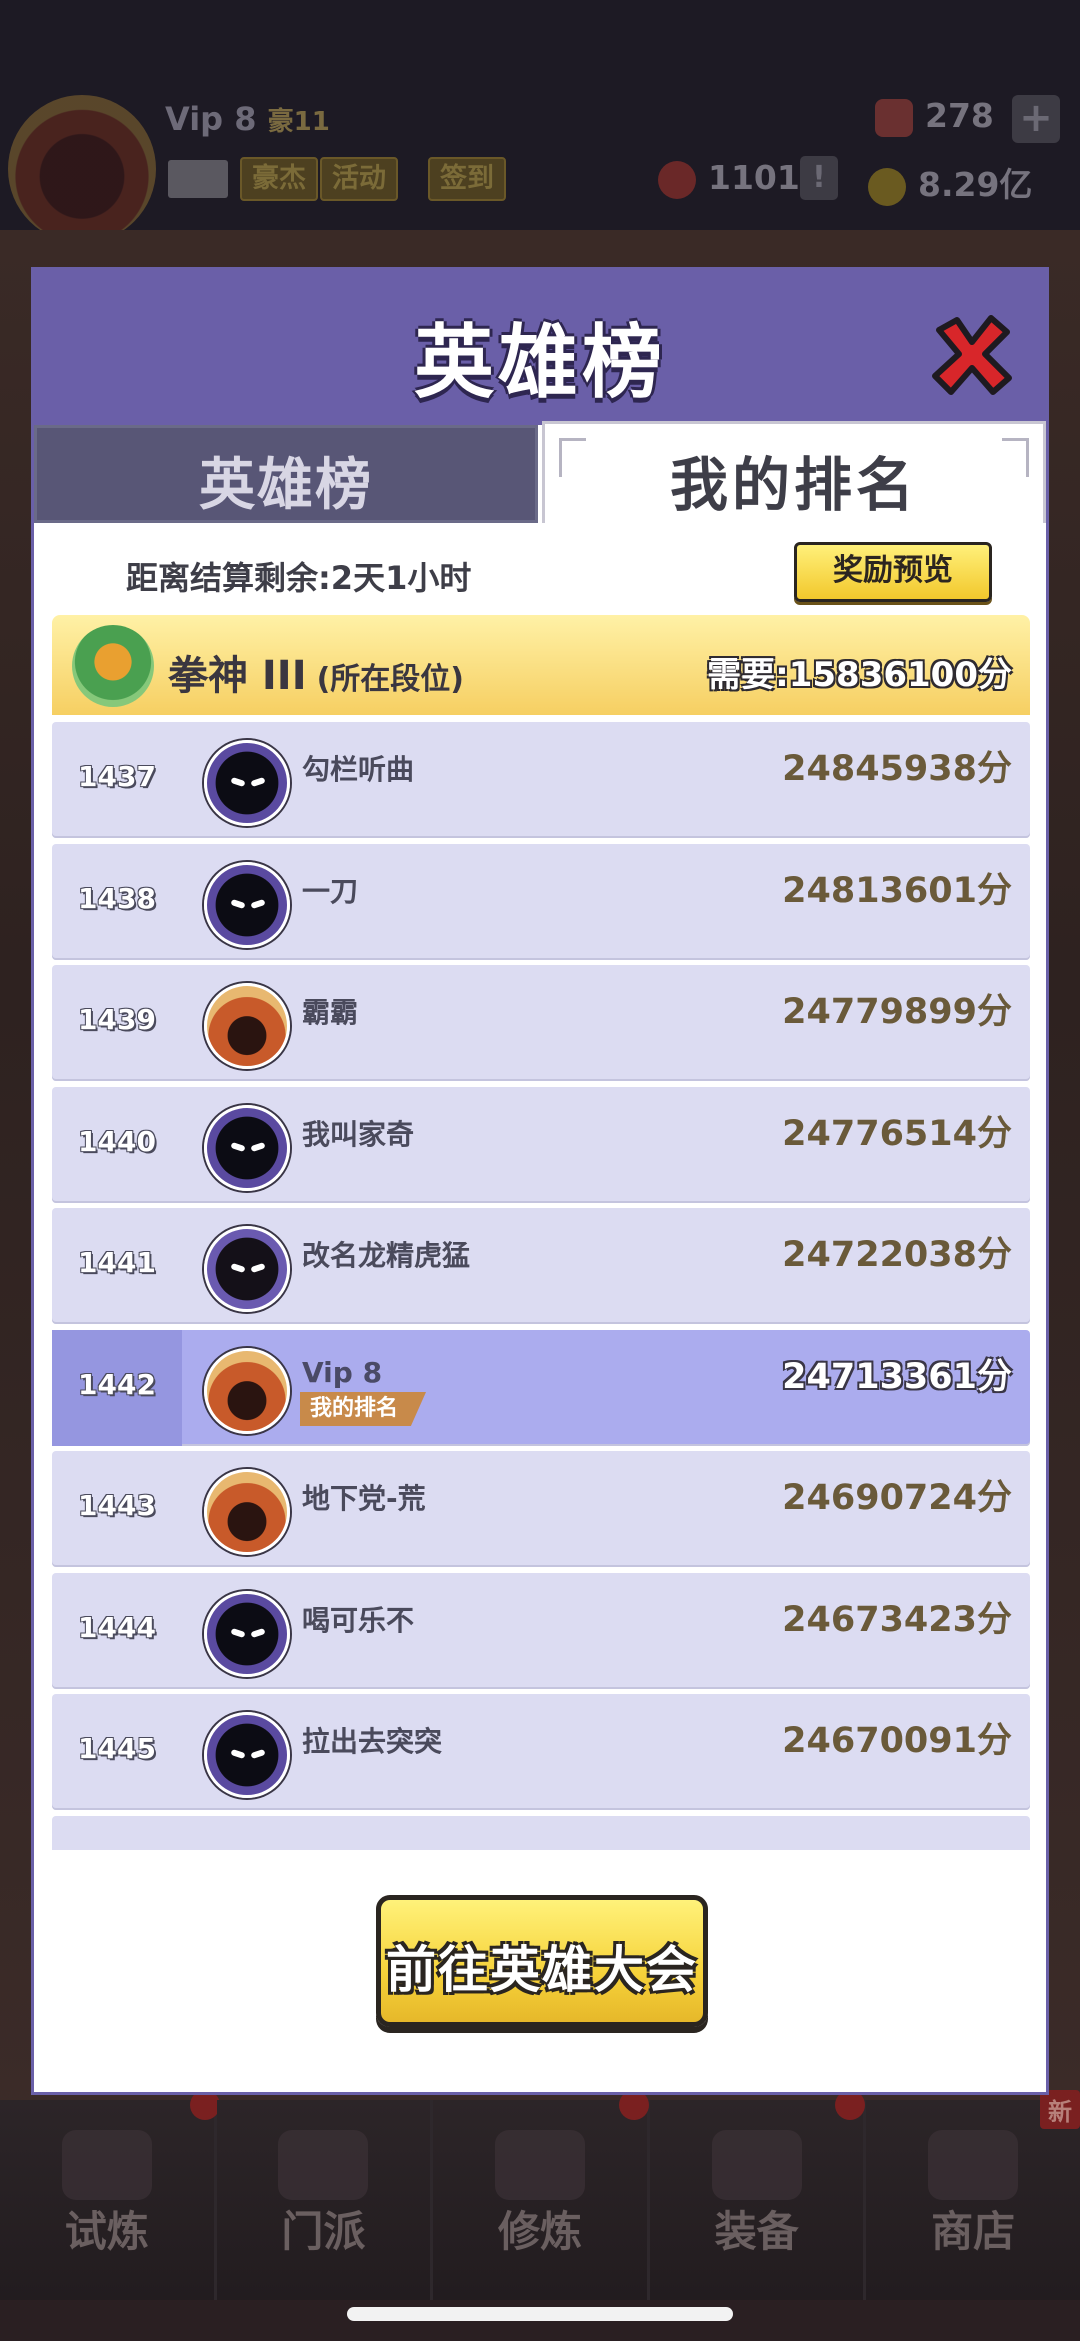 This screenshot has width=1080, height=2341. What do you see at coordinates (897, 1012) in the screenshot?
I see `player-score: 24779899分` at bounding box center [897, 1012].